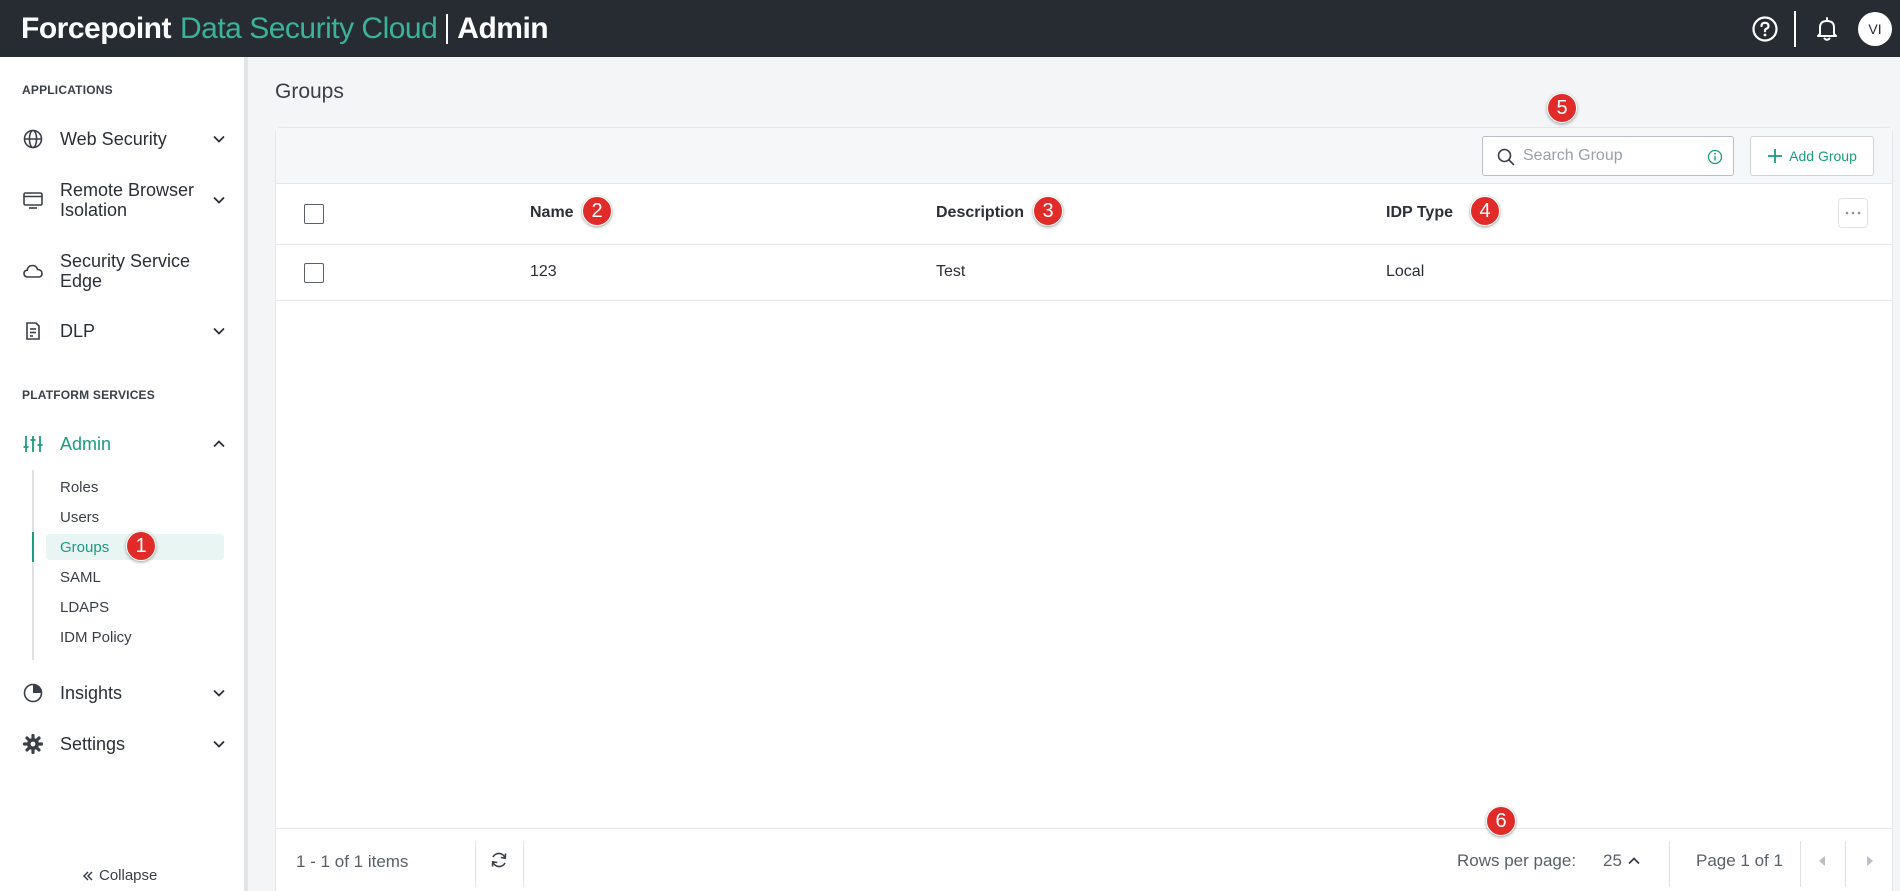  Describe the element at coordinates (1795, 28) in the screenshot. I see `header-divider` at that location.